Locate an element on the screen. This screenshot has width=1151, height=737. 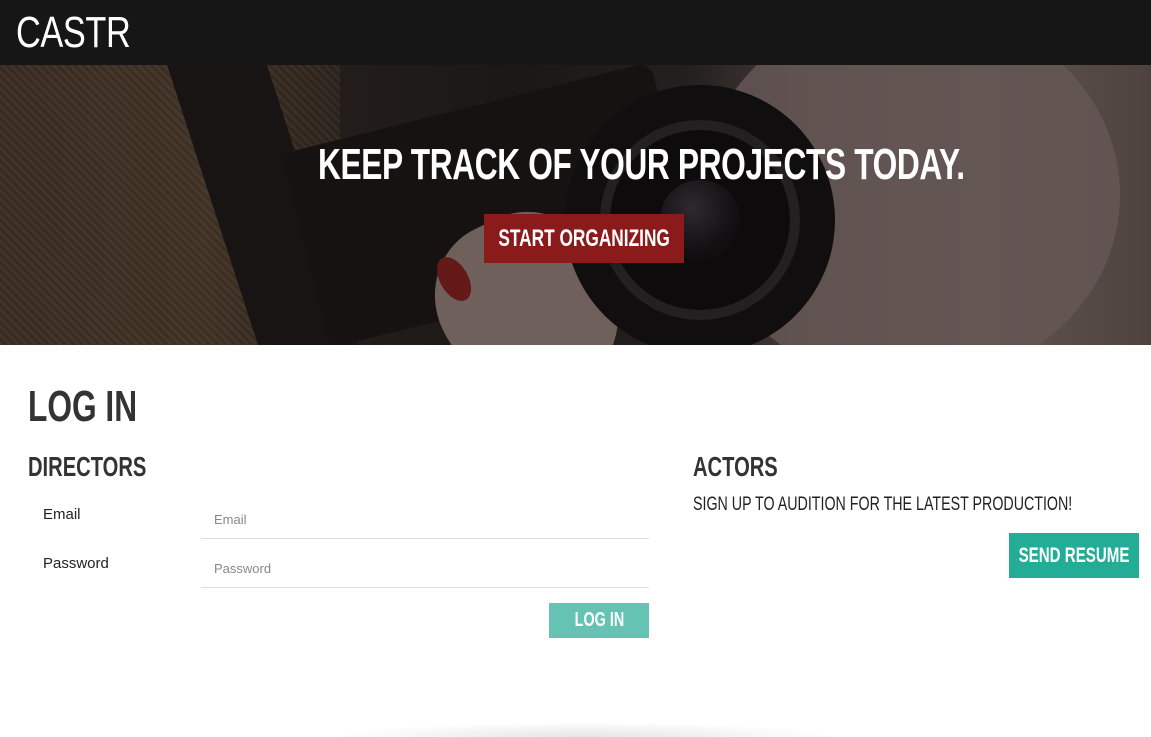
login-title: LOG IN is located at coordinates (83, 406).